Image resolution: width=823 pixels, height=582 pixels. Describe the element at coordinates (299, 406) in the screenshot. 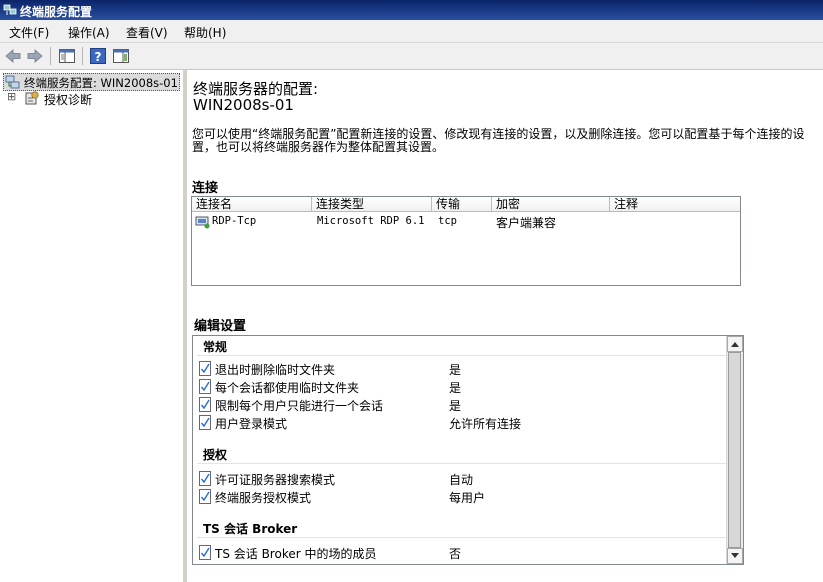

I see `setting-label: 限制每个用户只能进行一个会话` at that location.